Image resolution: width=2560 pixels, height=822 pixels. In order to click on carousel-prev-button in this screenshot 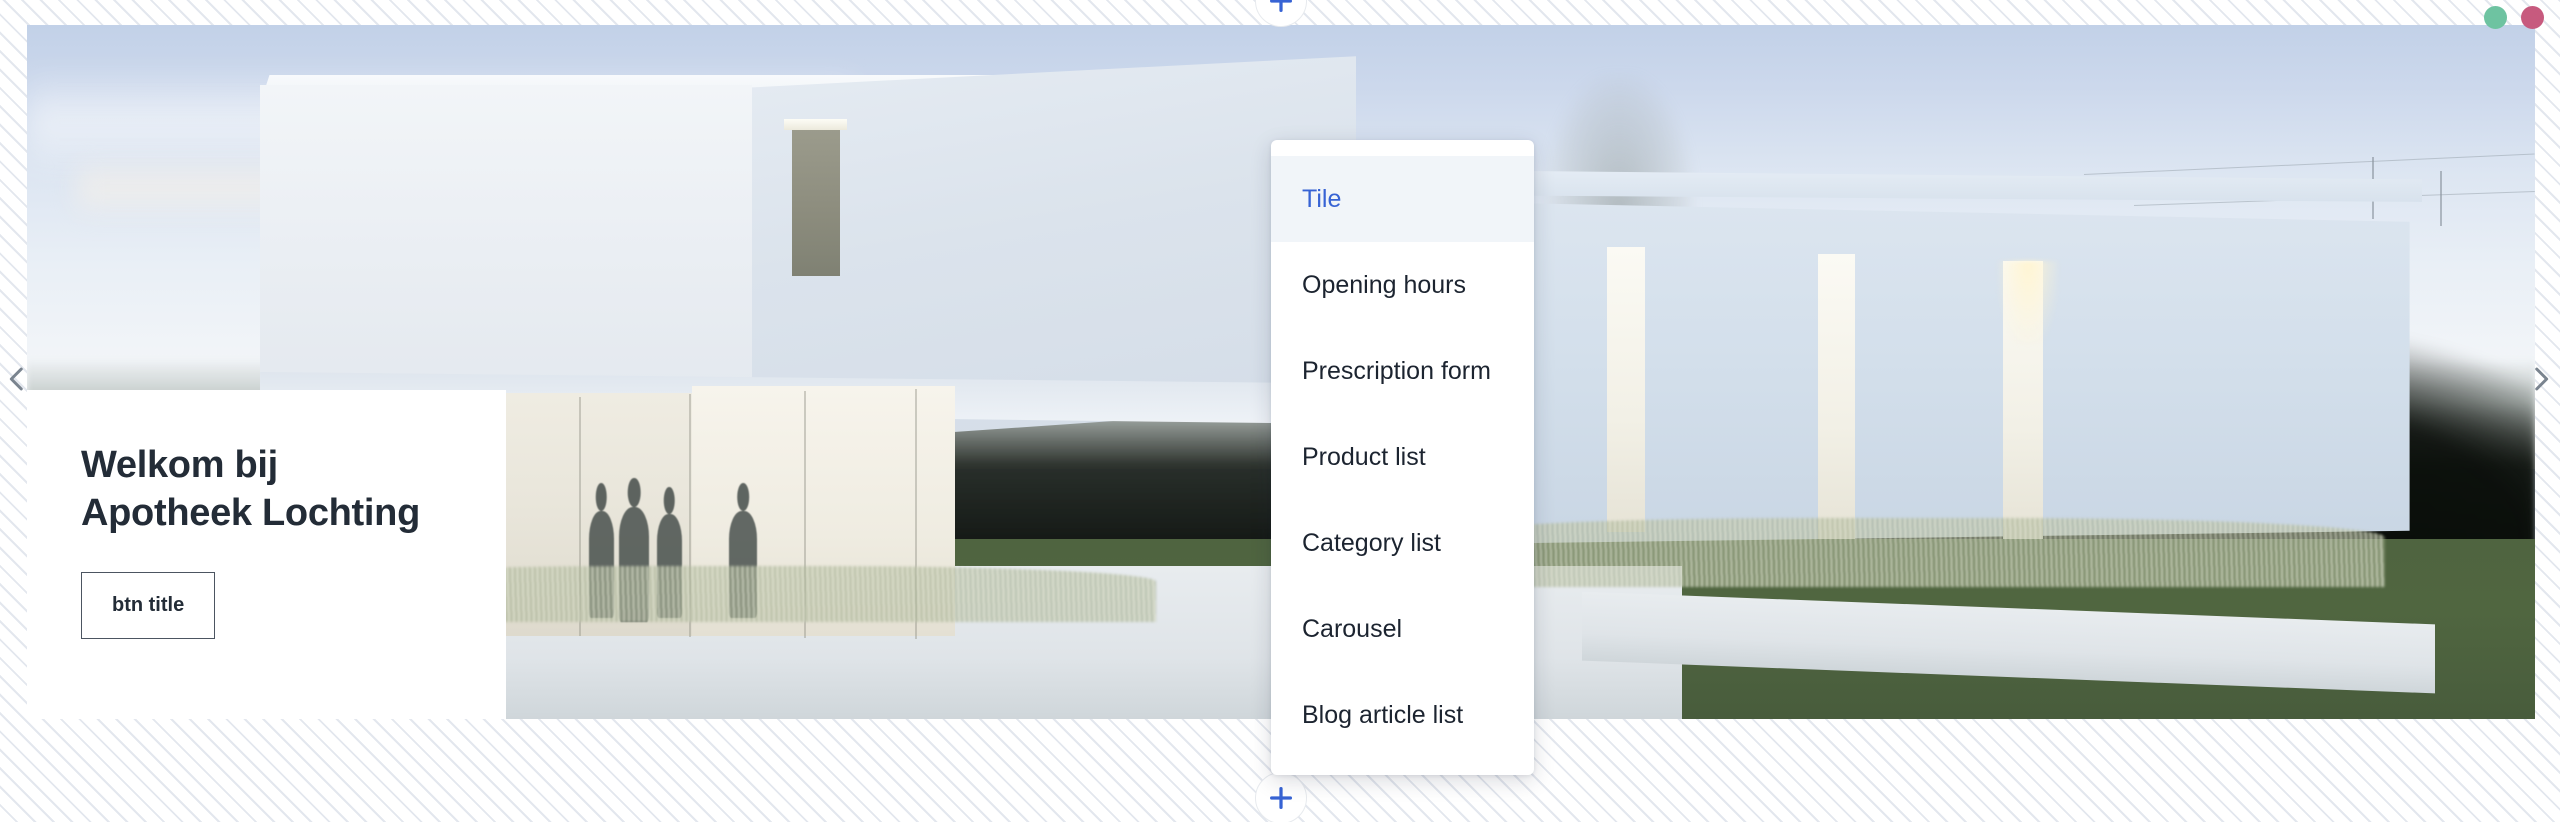, I will do `click(17, 379)`.